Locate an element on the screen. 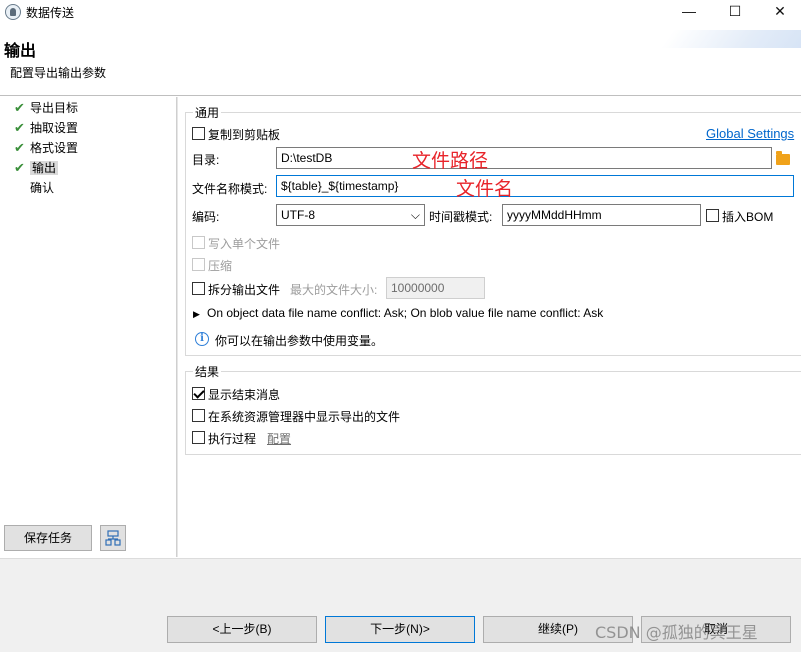 Image resolution: width=801 pixels, height=652 pixels. task-config-icon is located at coordinates (113, 538).